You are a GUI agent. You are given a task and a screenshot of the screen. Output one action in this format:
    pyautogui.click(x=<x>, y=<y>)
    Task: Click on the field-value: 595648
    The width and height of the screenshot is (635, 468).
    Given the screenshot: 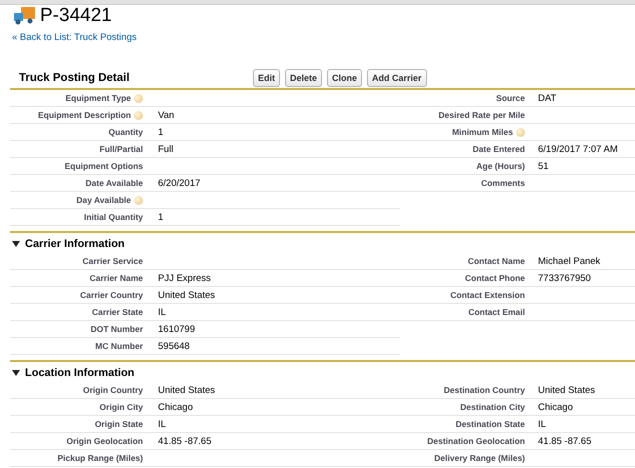 What is the action you would take?
    pyautogui.click(x=174, y=346)
    